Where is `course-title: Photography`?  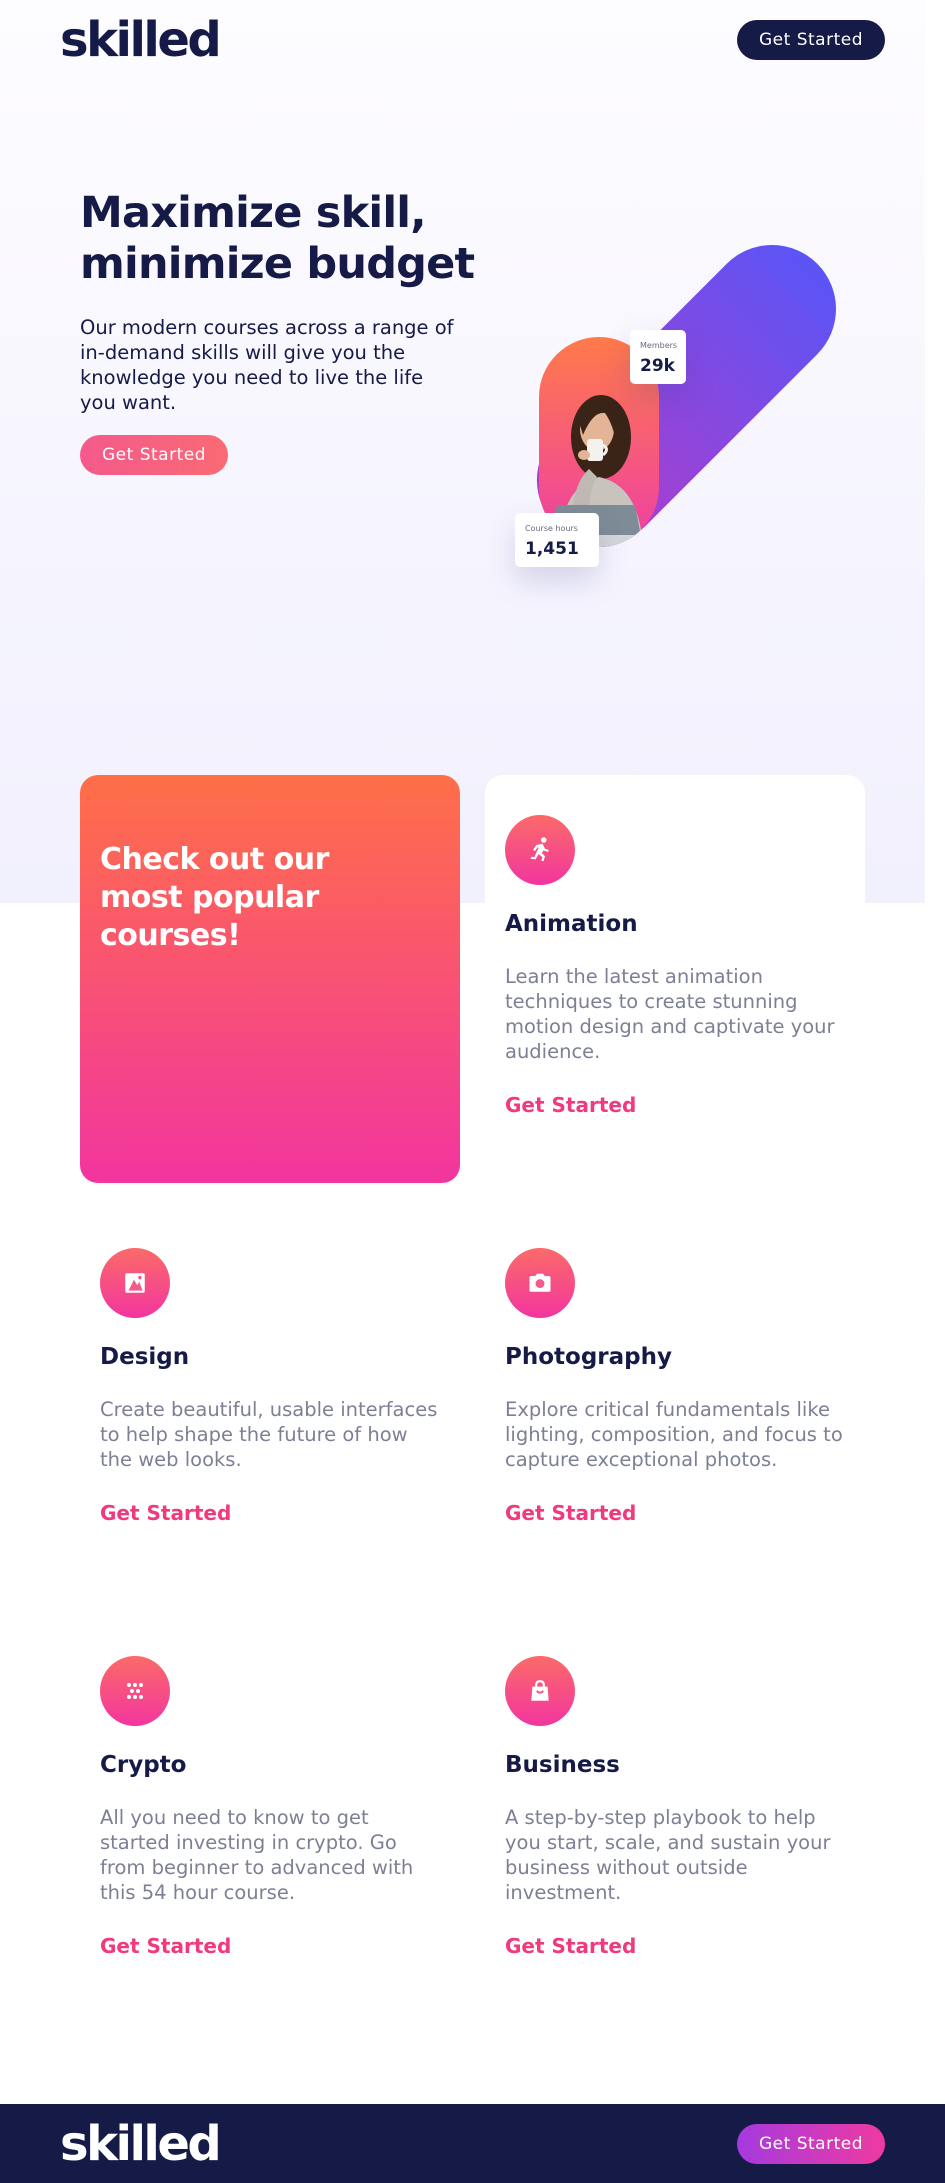
course-title: Photography is located at coordinates (588, 1357).